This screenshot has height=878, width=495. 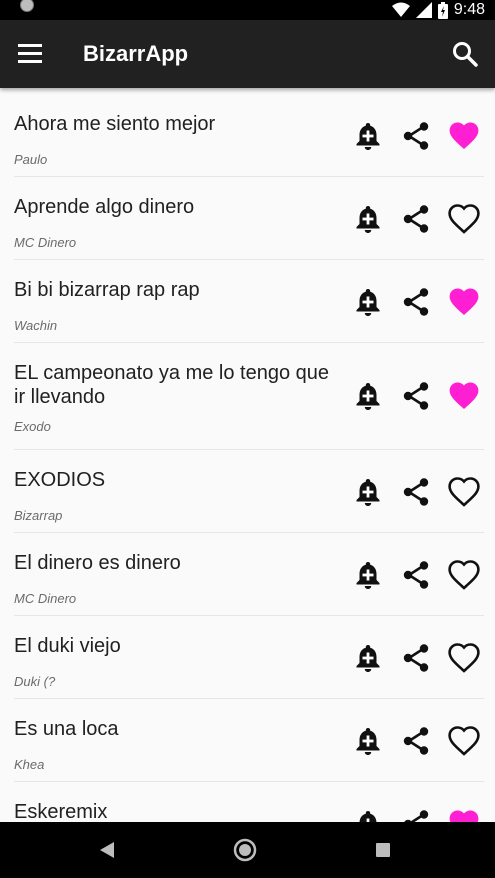 I want to click on song-row: Aprende algo dinero MC Dinero, so click(x=249, y=218).